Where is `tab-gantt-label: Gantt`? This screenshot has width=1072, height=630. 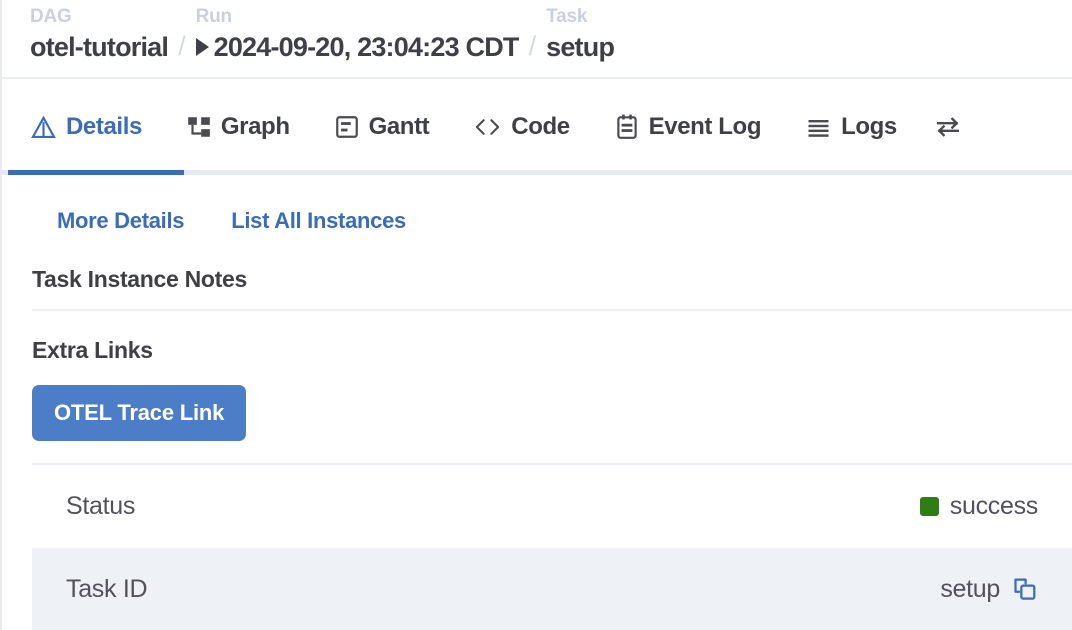 tab-gantt-label: Gantt is located at coordinates (399, 126).